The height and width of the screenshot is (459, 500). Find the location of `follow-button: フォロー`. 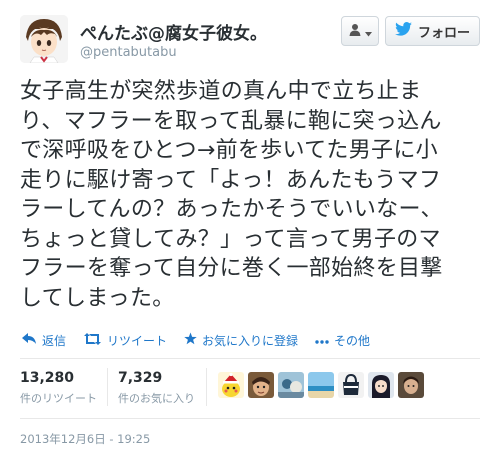

follow-button: フォロー is located at coordinates (432, 31).